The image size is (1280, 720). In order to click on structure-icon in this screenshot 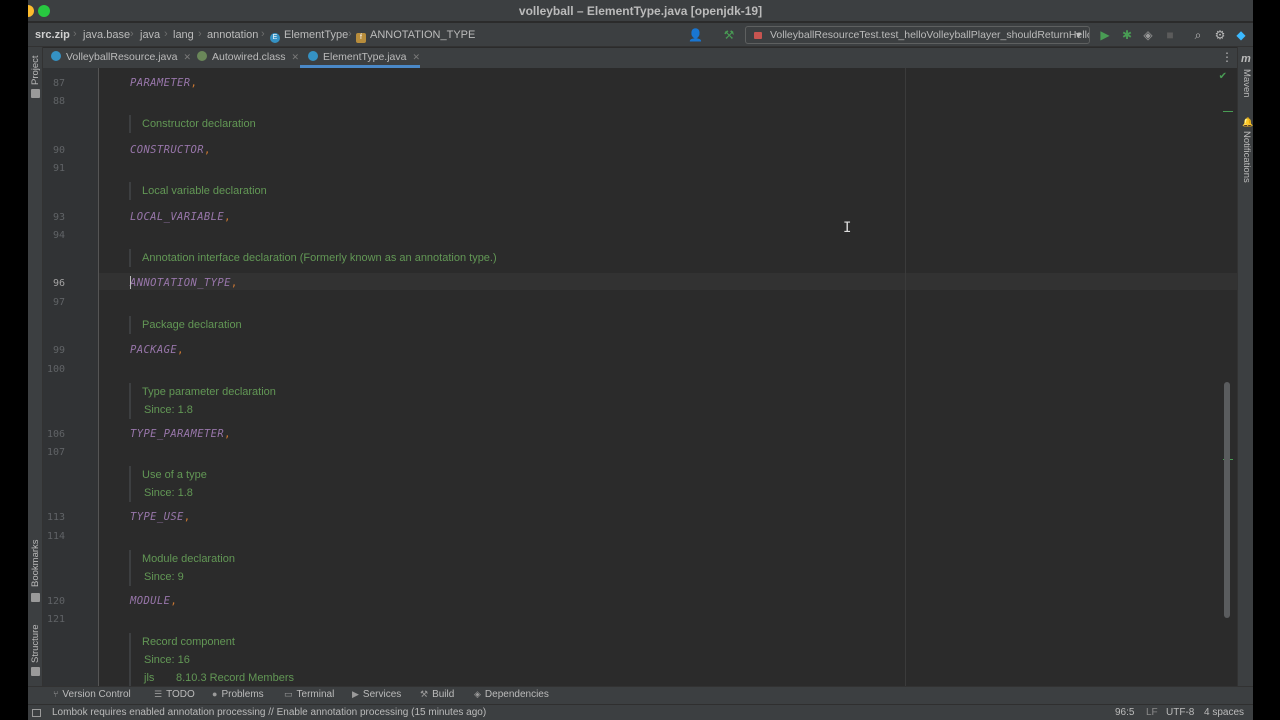, I will do `click(35, 671)`.